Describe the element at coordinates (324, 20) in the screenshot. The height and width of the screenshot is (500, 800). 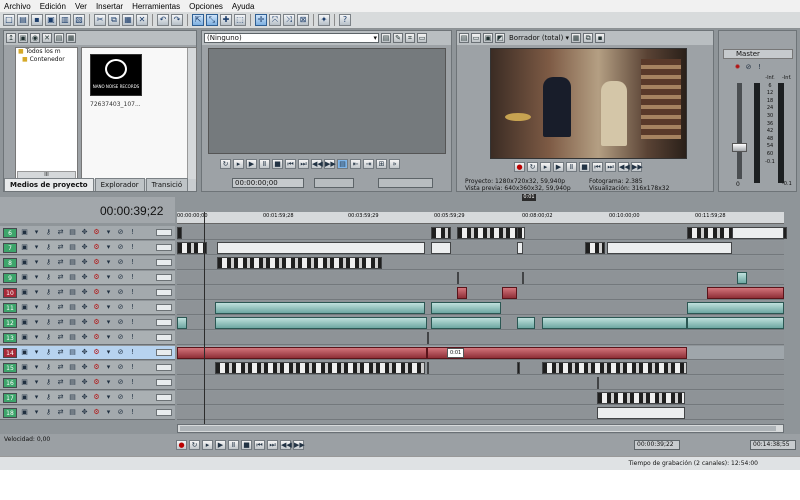
I see `group-icon: ✦` at that location.